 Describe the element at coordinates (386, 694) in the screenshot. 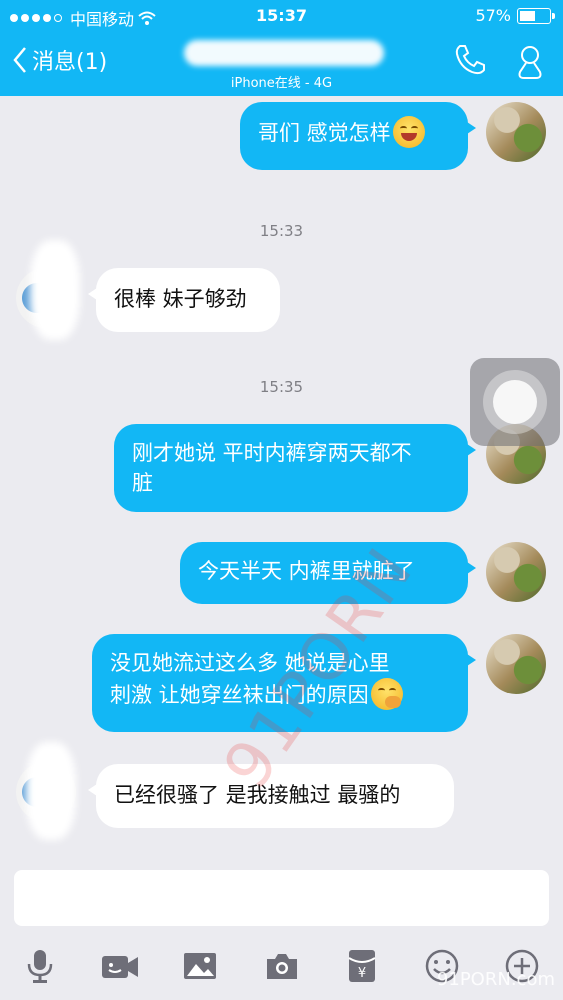

I see `hand-over-mouth-emoji-icon` at that location.